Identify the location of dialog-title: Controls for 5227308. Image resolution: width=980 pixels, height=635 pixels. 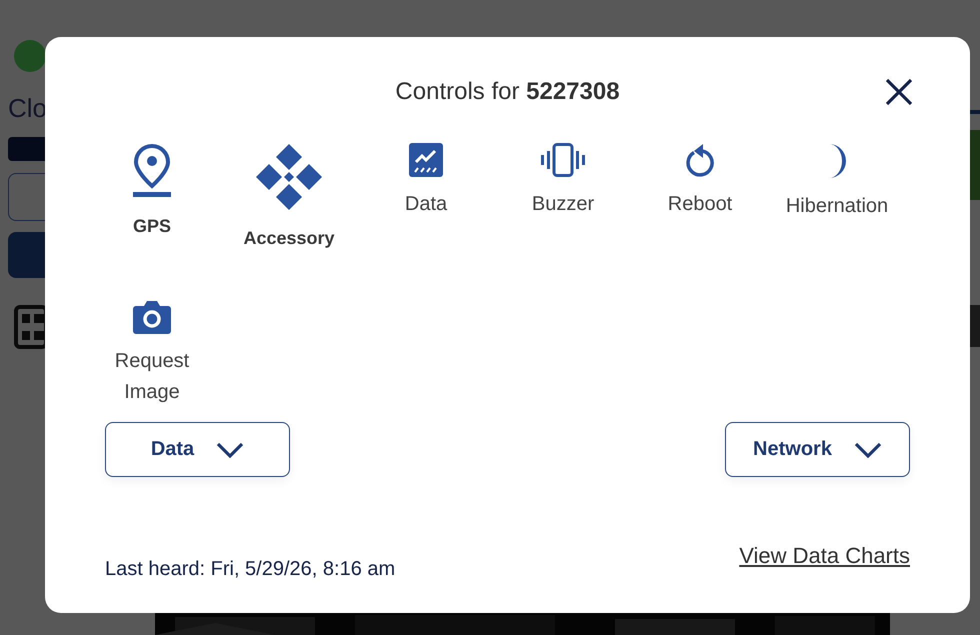
(507, 92).